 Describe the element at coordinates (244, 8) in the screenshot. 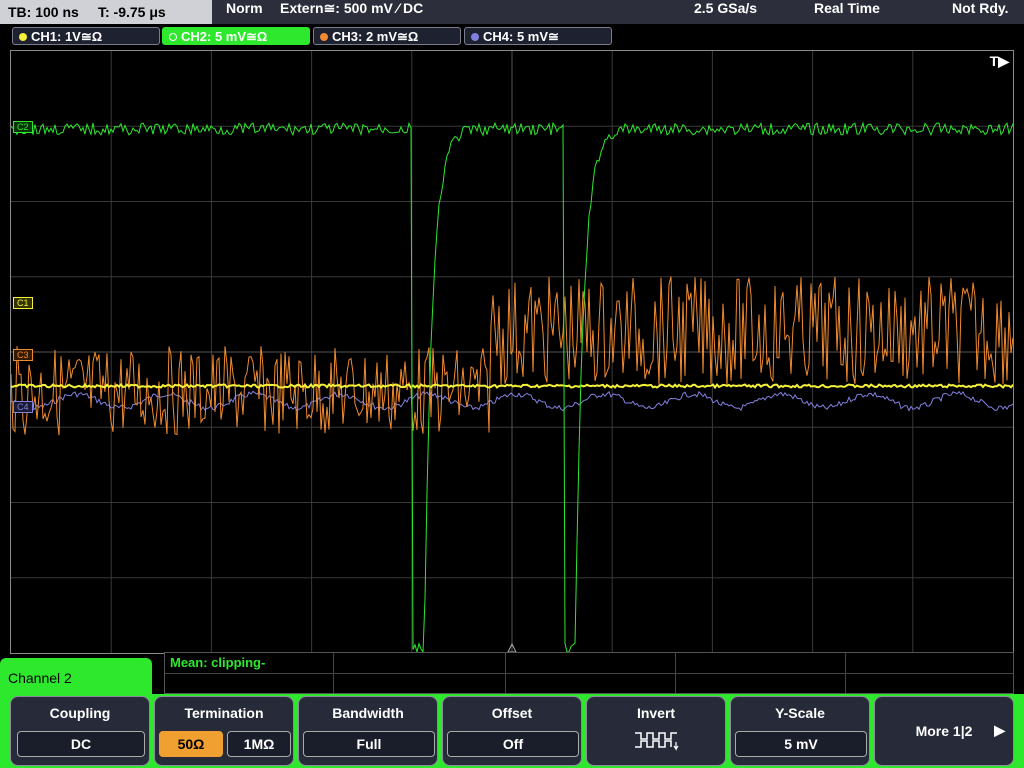

I see `trigger-mode: Norm` at that location.